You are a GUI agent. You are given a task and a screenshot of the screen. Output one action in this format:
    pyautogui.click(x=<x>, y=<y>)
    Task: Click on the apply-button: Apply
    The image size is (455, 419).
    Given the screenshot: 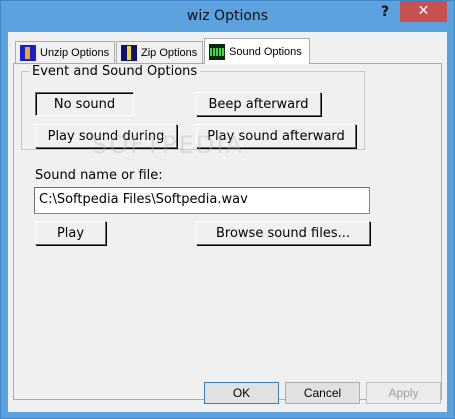 What is the action you would take?
    pyautogui.click(x=403, y=393)
    